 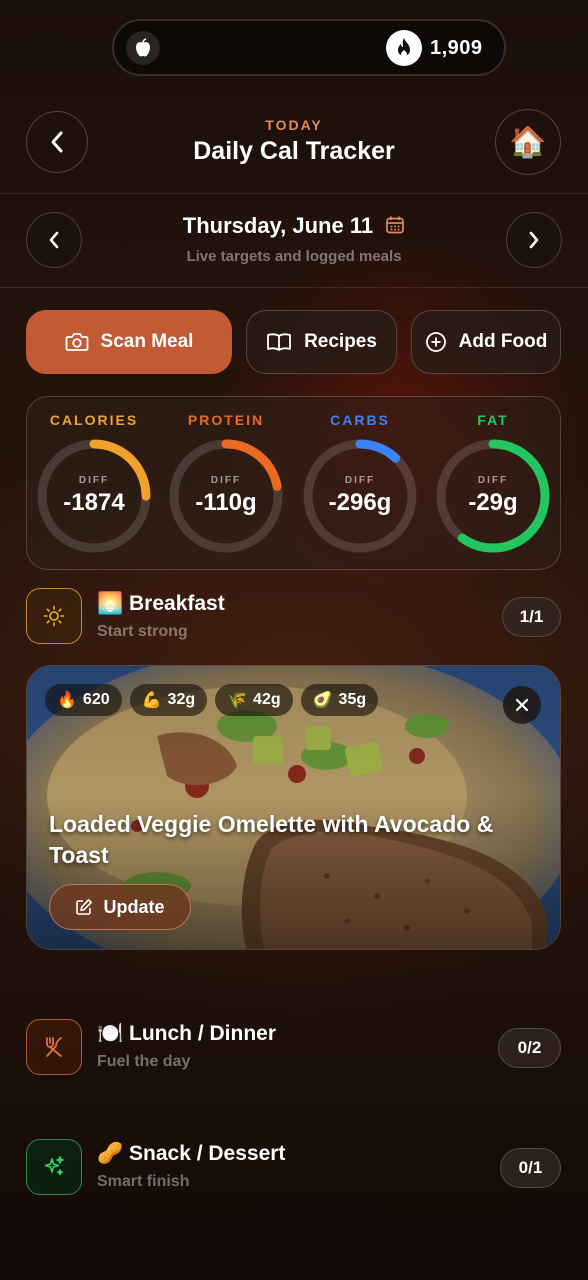 I want to click on flame-icon, so click(x=404, y=48).